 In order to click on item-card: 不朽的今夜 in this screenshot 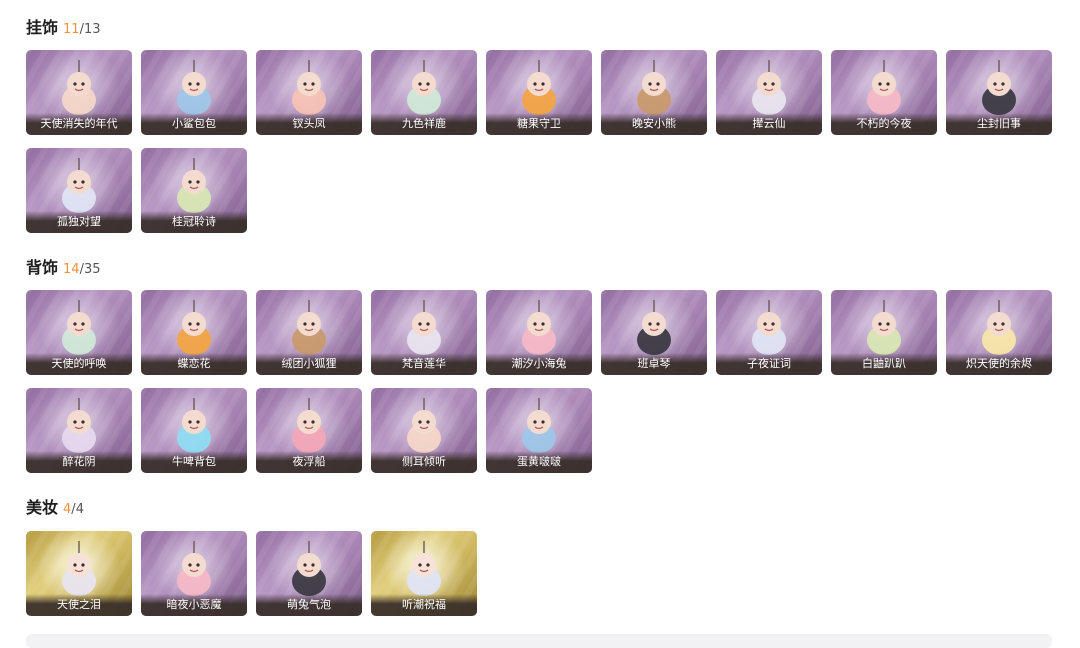, I will do `click(884, 92)`.